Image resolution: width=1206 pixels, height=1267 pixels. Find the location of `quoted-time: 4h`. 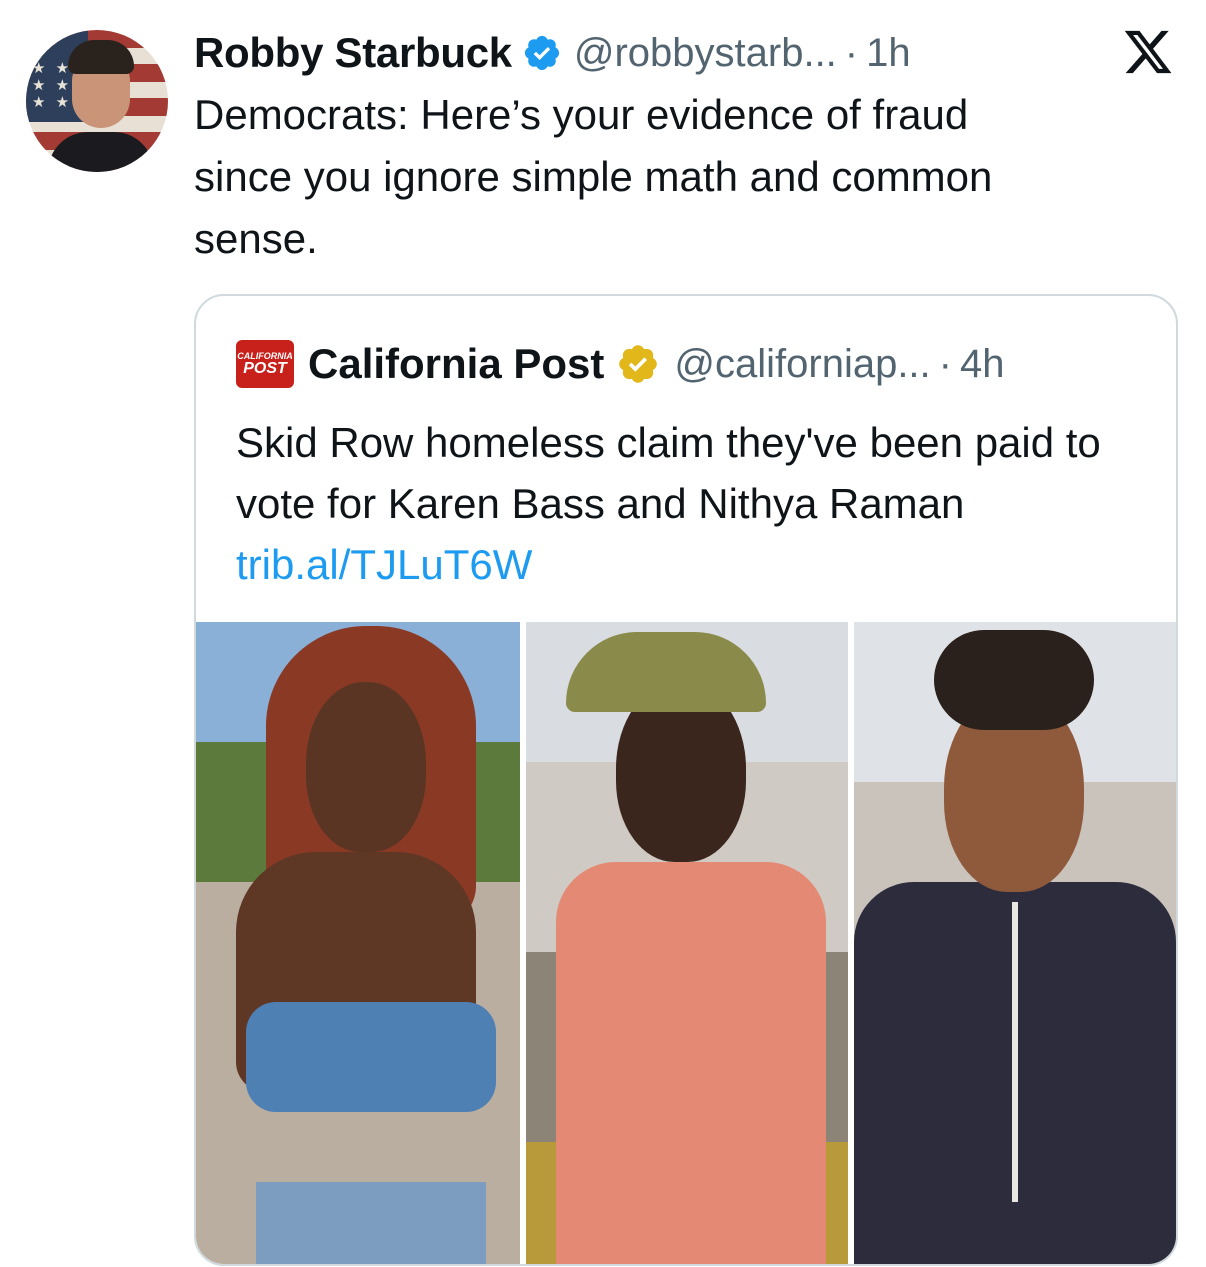

quoted-time: 4h is located at coordinates (982, 364).